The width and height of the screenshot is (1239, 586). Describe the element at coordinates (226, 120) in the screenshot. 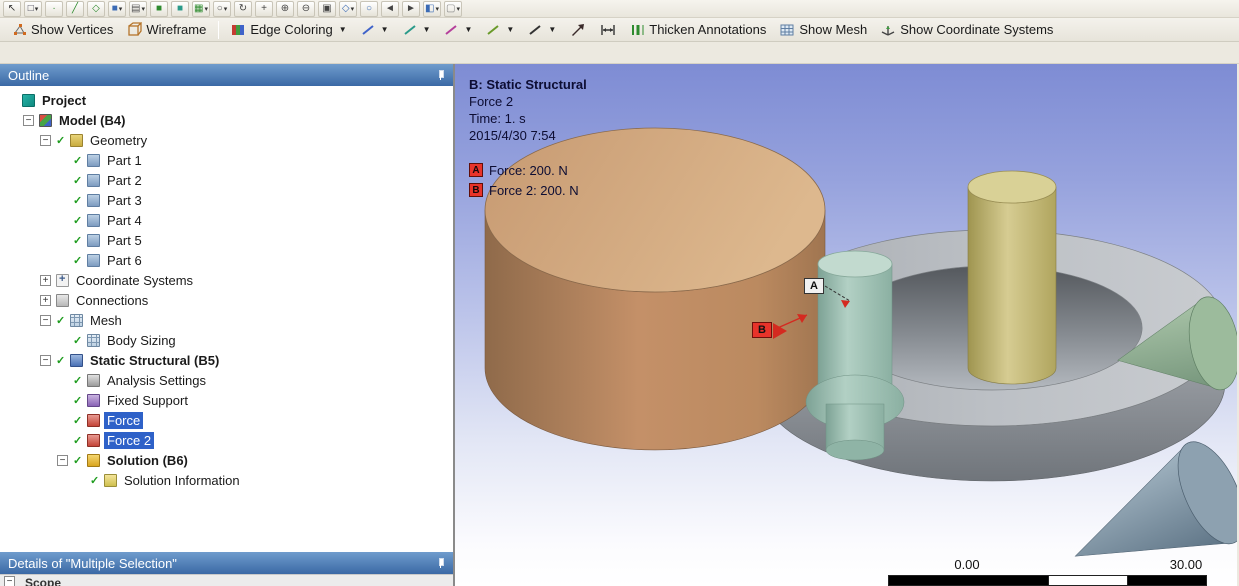

I see `tree-item-model-b4: − Model (B4)` at that location.